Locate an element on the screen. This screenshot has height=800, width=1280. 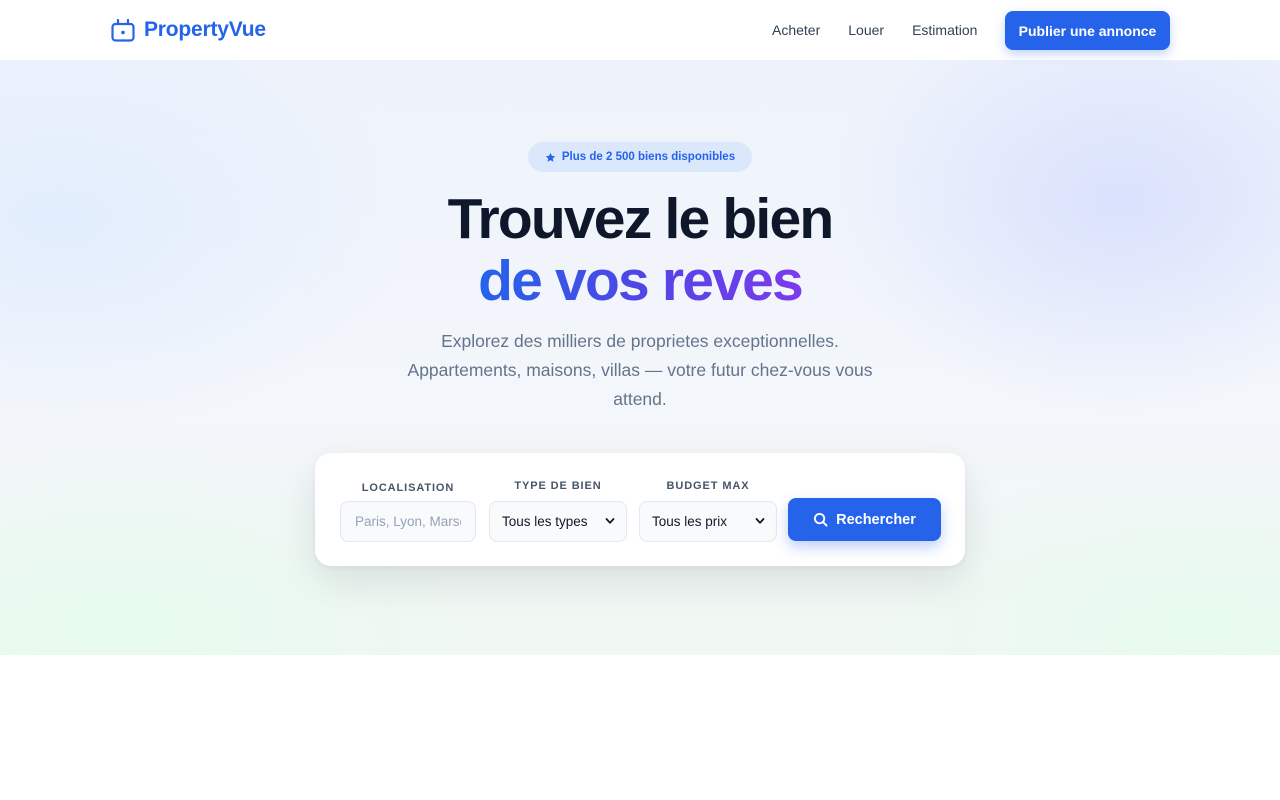
nav-link-estimation: Estimation is located at coordinates (944, 30).